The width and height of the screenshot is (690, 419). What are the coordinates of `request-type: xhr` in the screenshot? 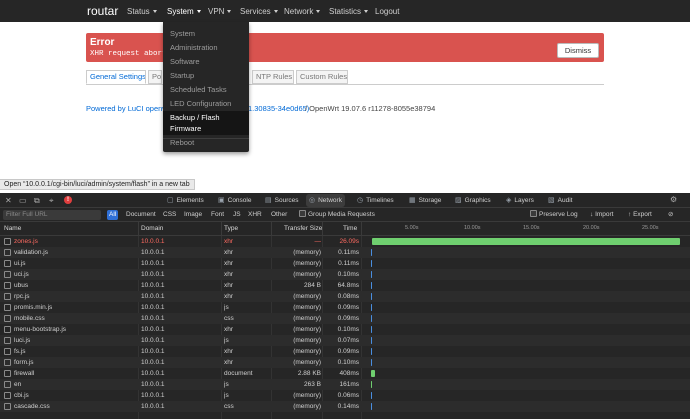 It's located at (229, 241).